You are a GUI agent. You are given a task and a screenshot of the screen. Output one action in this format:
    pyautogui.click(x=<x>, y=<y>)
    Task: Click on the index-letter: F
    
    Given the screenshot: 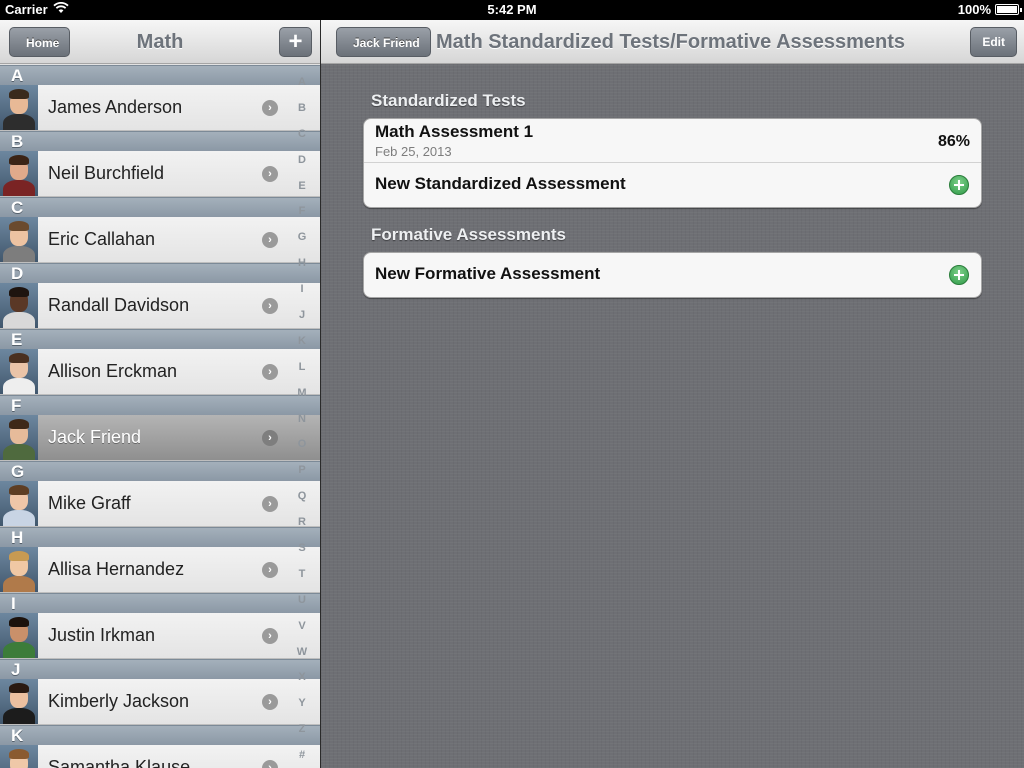 What is the action you would take?
    pyautogui.click(x=302, y=212)
    